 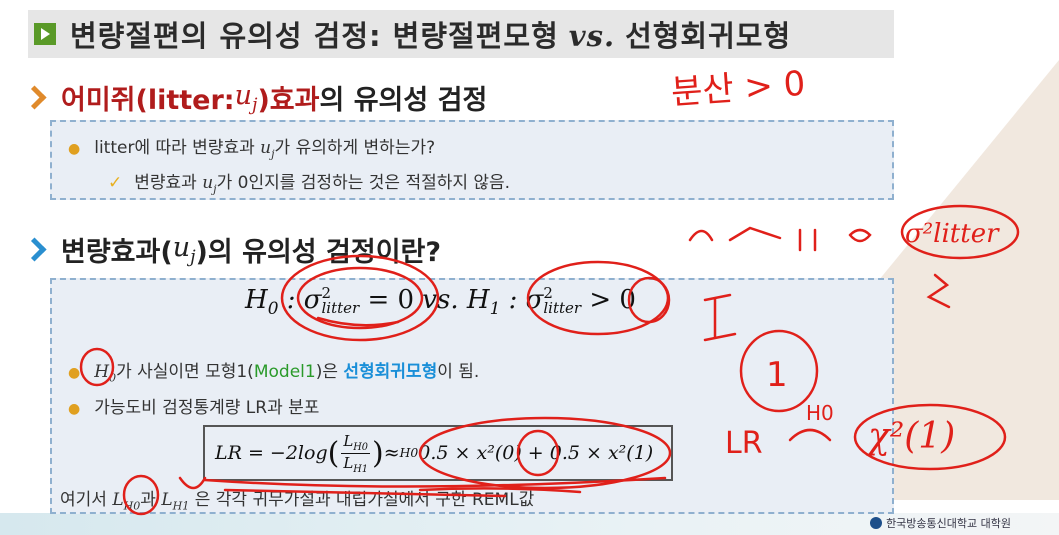 I want to click on section1-check: ✓ 변량효과 uj가 0인지를 검정하는 것은 적절하지 않음., so click(x=309, y=184).